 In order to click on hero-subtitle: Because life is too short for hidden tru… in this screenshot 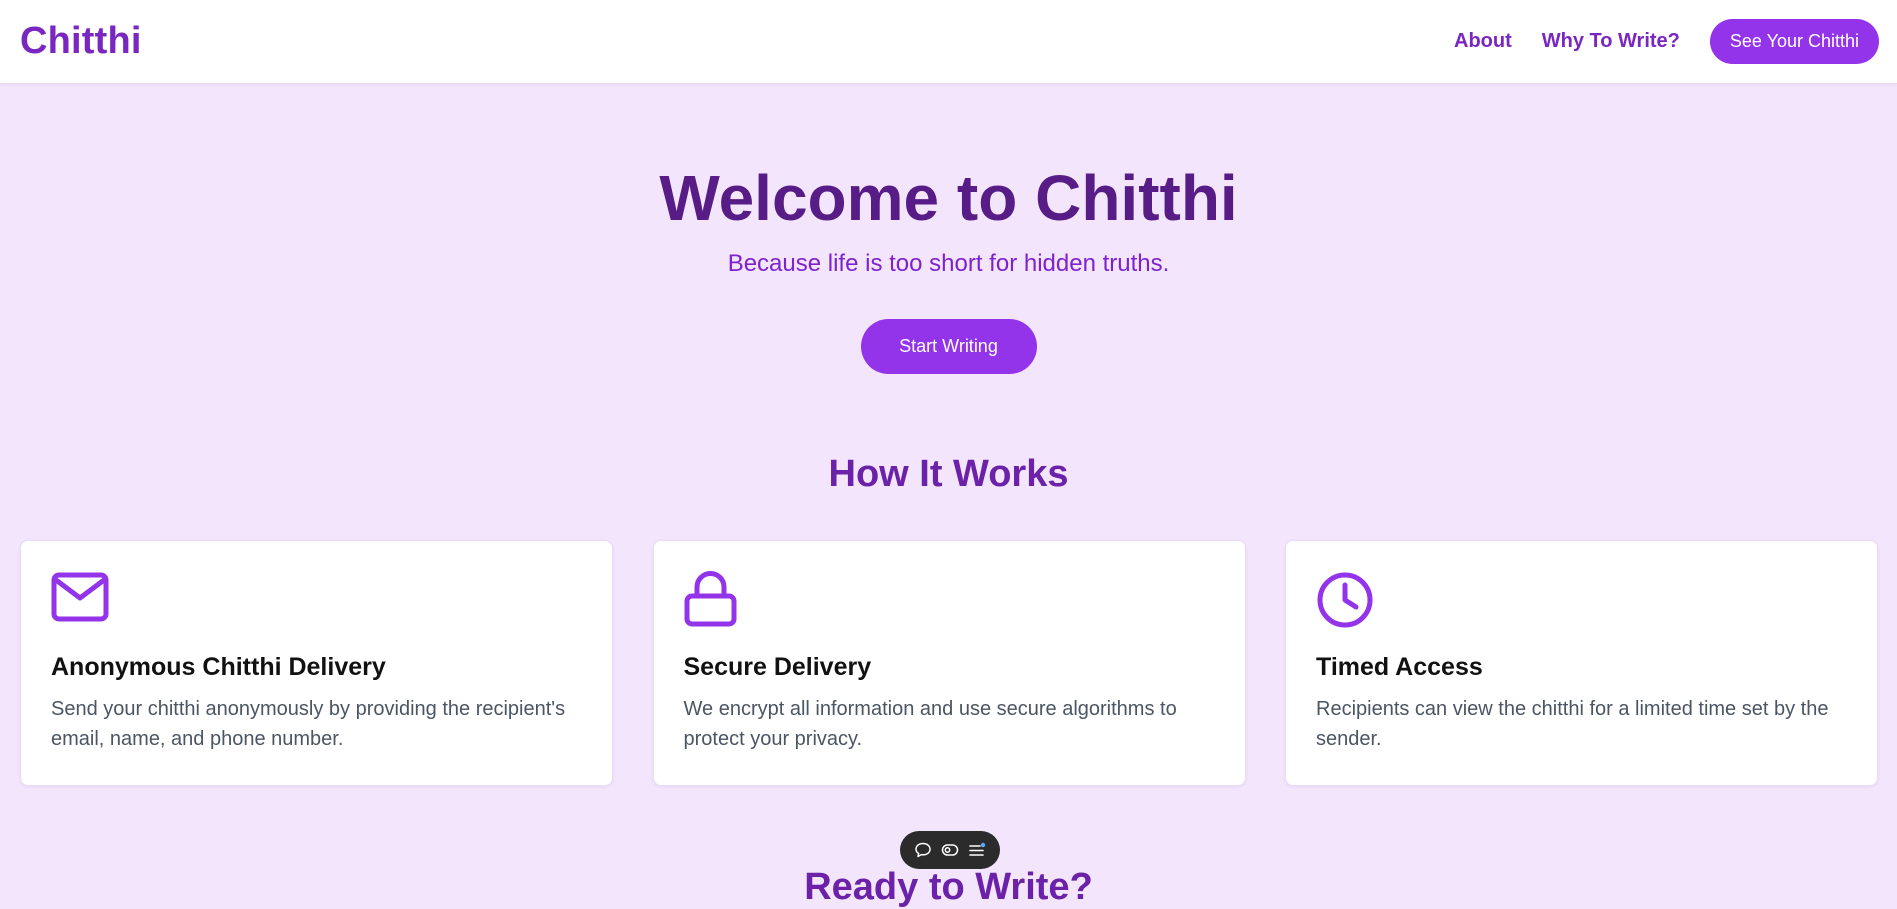, I will do `click(948, 263)`.